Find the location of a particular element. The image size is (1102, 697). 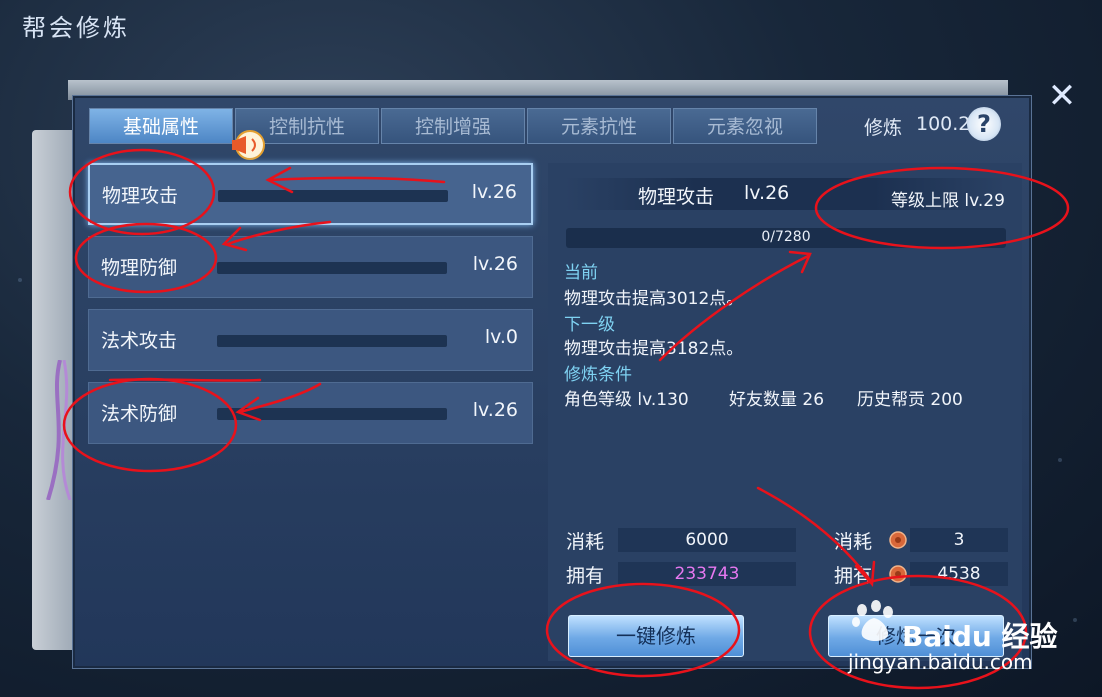

cultivation-value: 100.2 is located at coordinates (943, 124).